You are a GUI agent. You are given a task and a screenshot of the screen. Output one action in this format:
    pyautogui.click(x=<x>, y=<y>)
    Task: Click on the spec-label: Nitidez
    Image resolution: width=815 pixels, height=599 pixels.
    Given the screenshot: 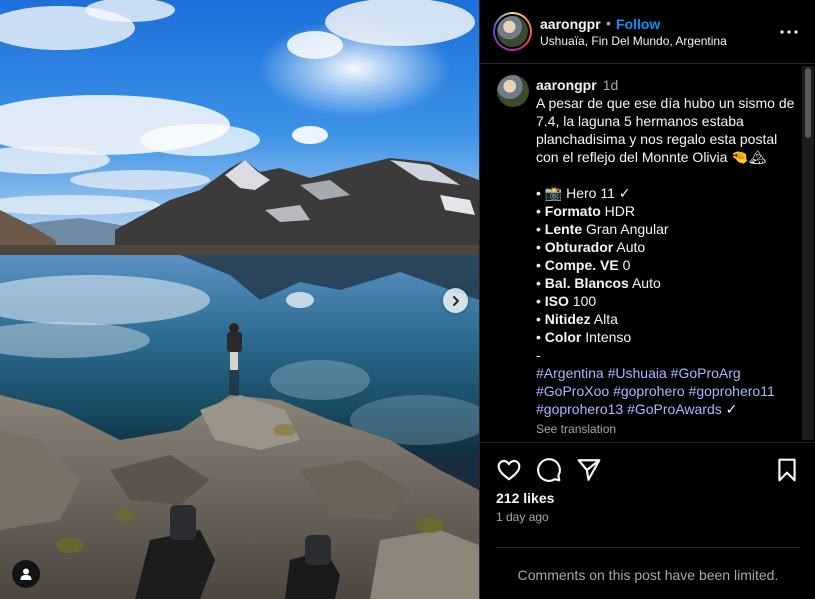 What is the action you would take?
    pyautogui.click(x=567, y=319)
    